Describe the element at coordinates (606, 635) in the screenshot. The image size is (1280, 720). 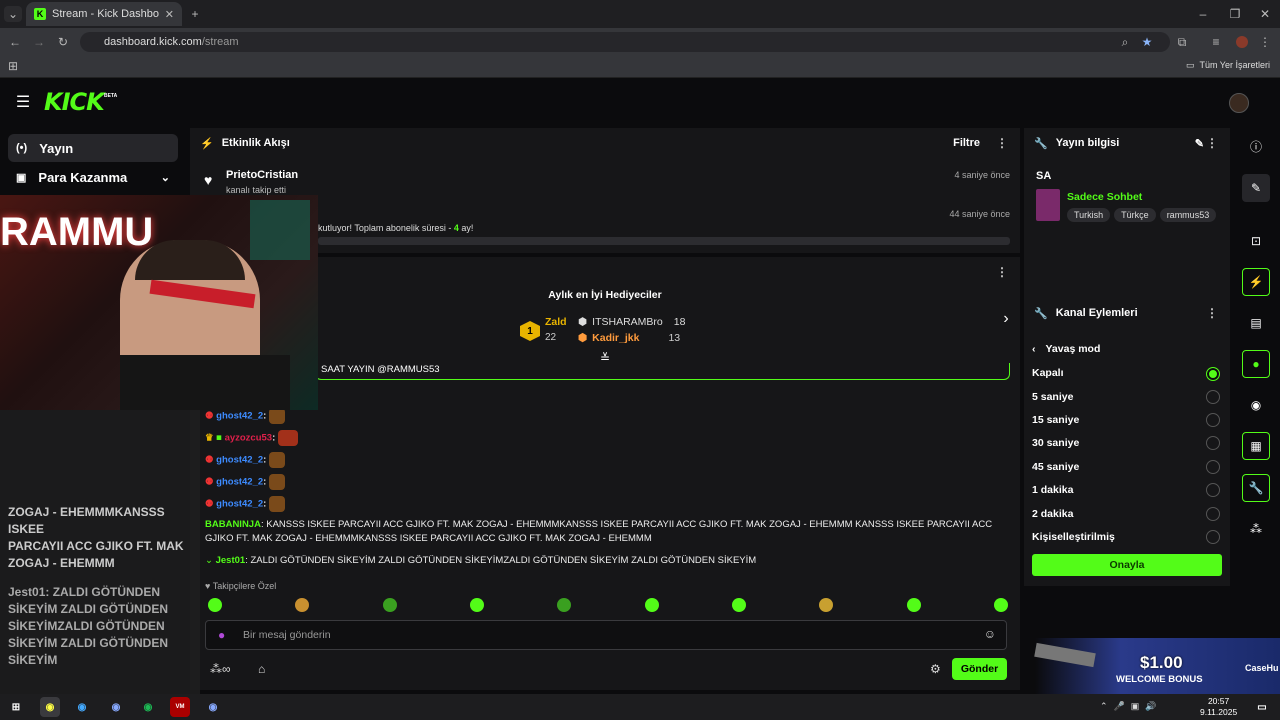
I see `chat-input: ● Bir mesaj gönderin ☺` at that location.